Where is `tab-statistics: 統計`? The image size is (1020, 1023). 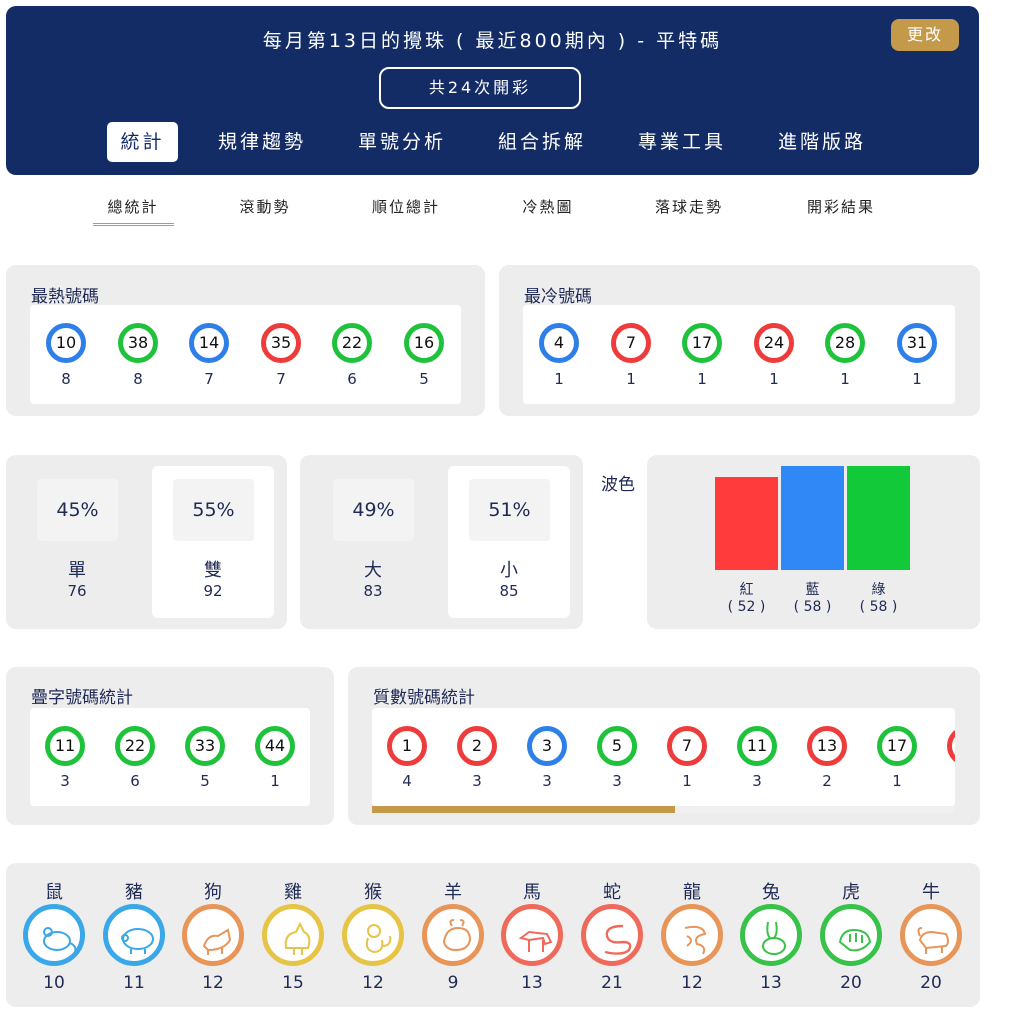
tab-statistics: 統計 is located at coordinates (142, 142).